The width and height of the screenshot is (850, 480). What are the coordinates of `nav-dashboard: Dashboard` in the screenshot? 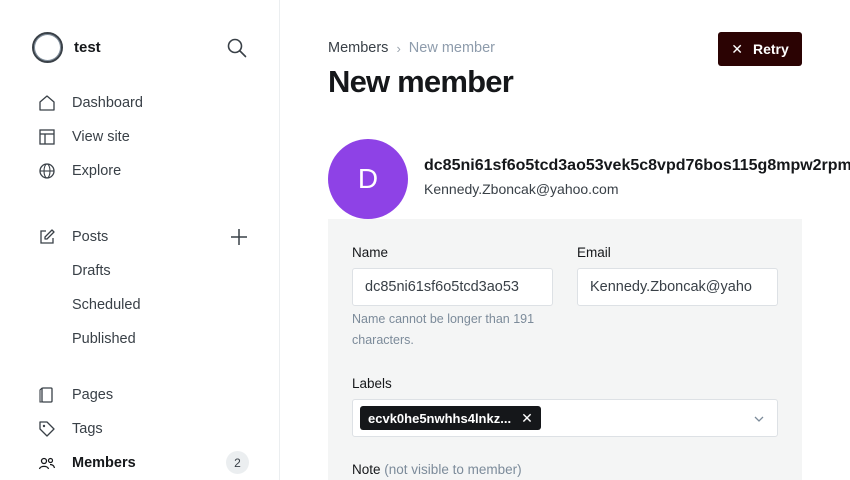 It's located at (90, 103).